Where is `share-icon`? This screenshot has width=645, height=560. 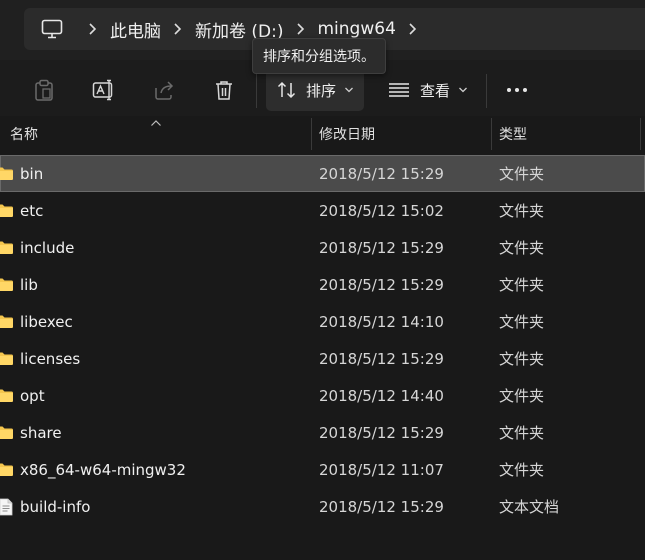 share-icon is located at coordinates (164, 90).